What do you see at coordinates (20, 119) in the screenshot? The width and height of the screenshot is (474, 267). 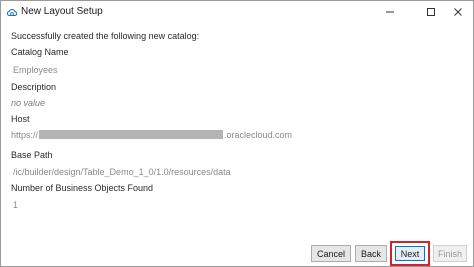 I see `host-label: Host` at bounding box center [20, 119].